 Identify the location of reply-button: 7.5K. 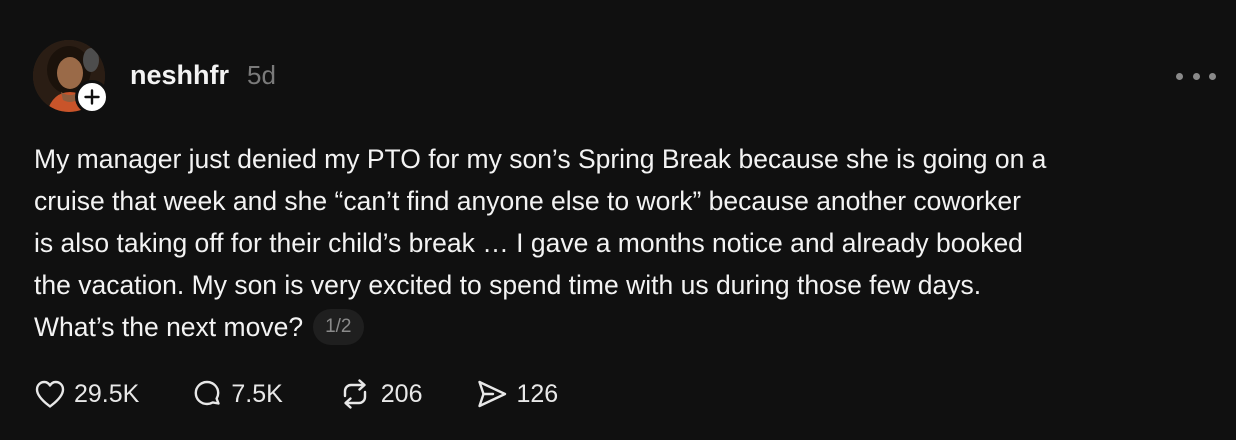
(237, 394).